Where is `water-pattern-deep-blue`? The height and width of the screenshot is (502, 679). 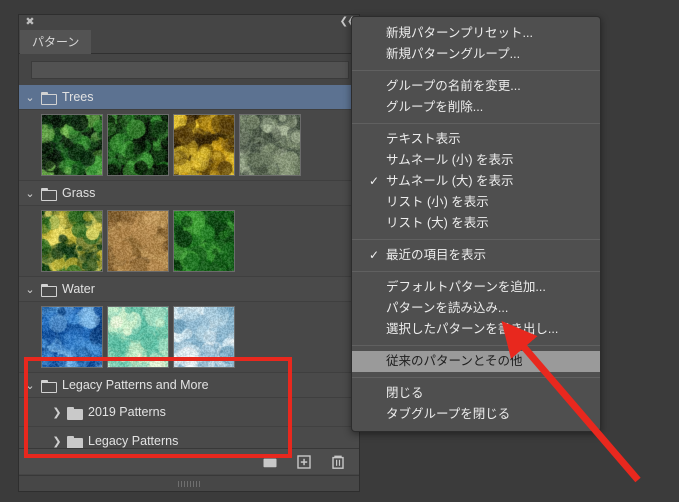
water-pattern-deep-blue is located at coordinates (72, 337).